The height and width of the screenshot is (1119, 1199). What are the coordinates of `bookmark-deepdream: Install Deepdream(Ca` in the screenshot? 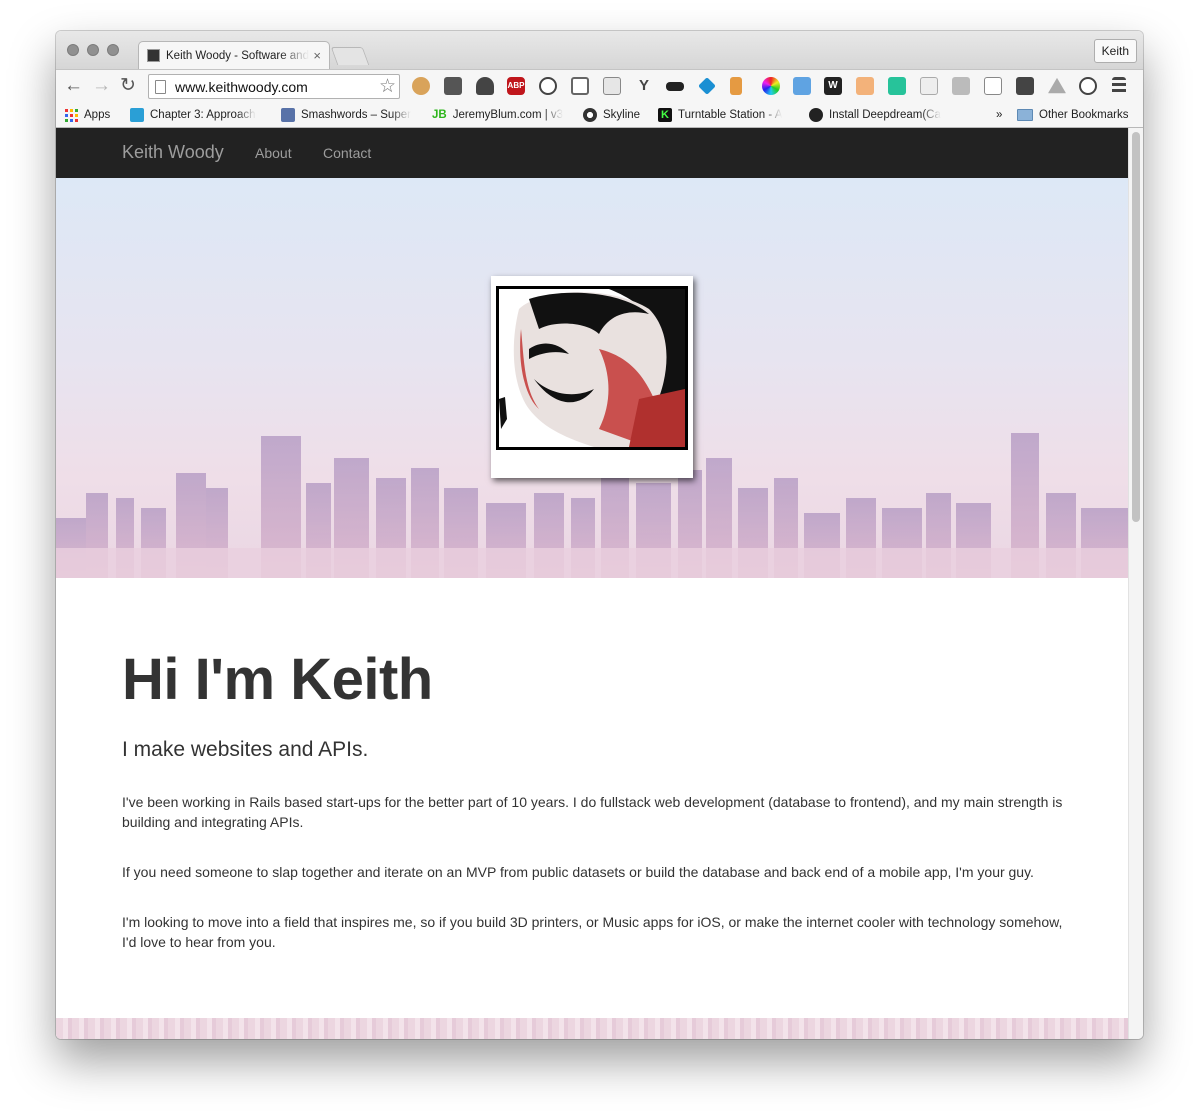 It's located at (878, 115).